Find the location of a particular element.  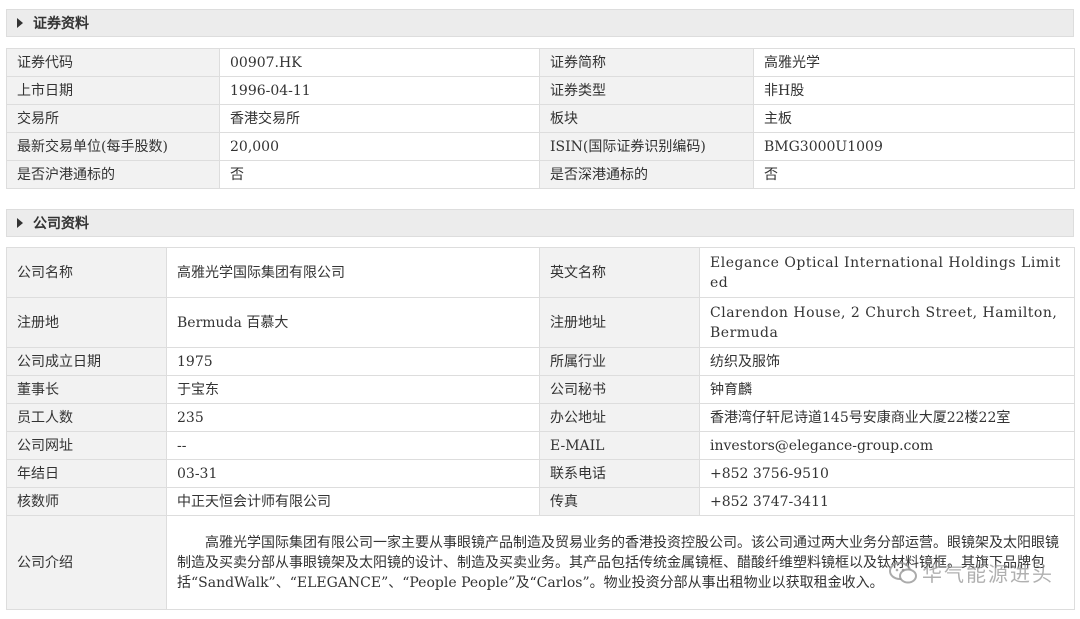

field-value: investors@elegance-group.com is located at coordinates (887, 445).